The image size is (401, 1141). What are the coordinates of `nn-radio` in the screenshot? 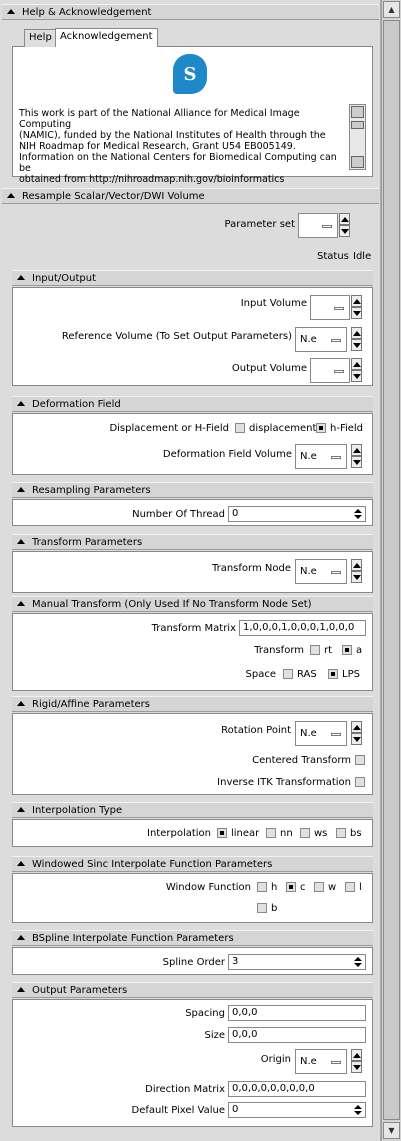 It's located at (271, 833).